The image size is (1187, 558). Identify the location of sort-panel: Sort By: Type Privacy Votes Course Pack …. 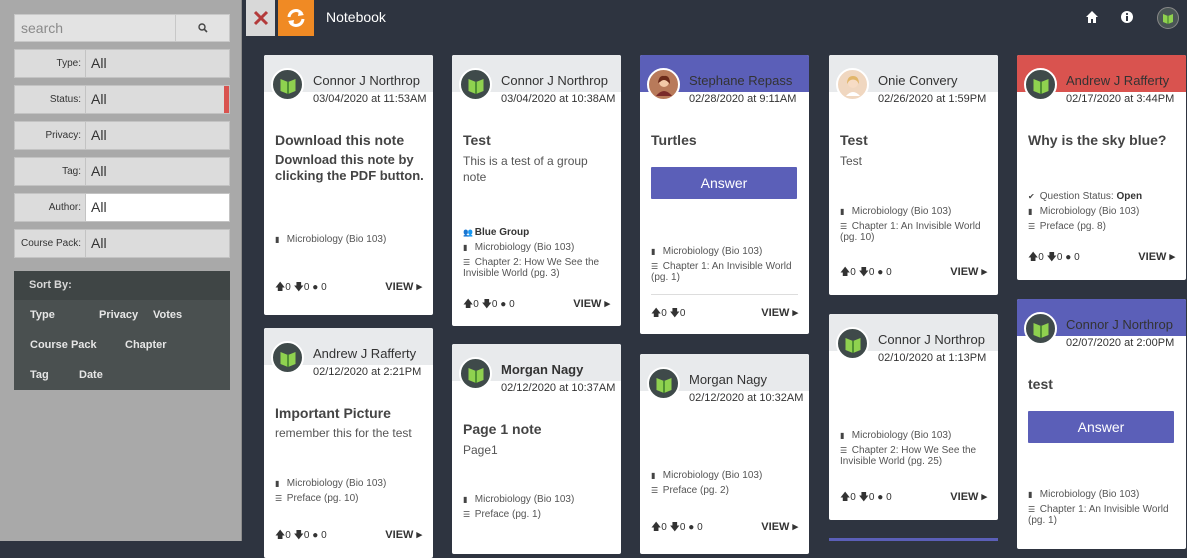
(122, 330).